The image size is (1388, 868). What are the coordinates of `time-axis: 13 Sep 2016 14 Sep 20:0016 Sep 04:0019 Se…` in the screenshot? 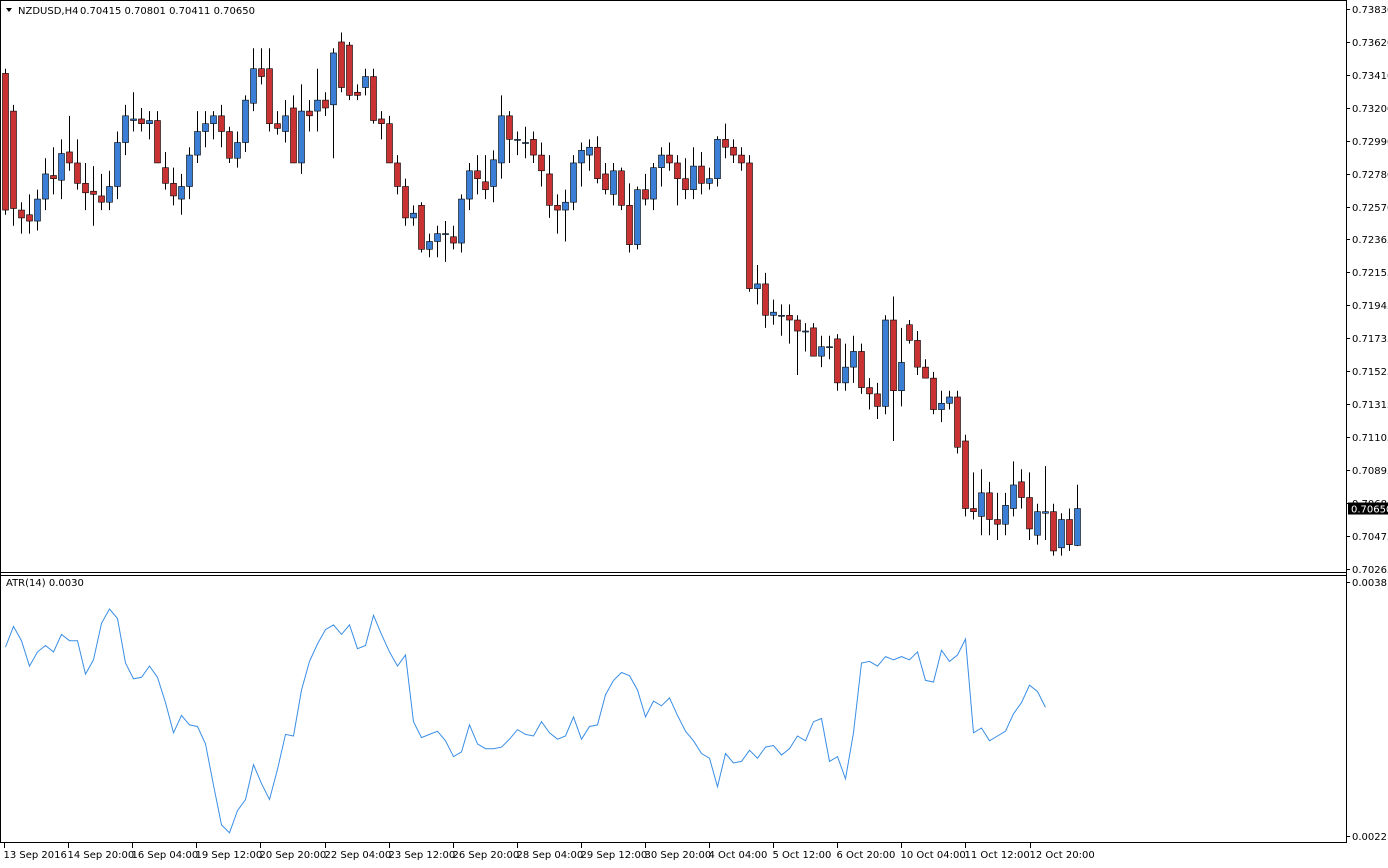 It's located at (549, 852).